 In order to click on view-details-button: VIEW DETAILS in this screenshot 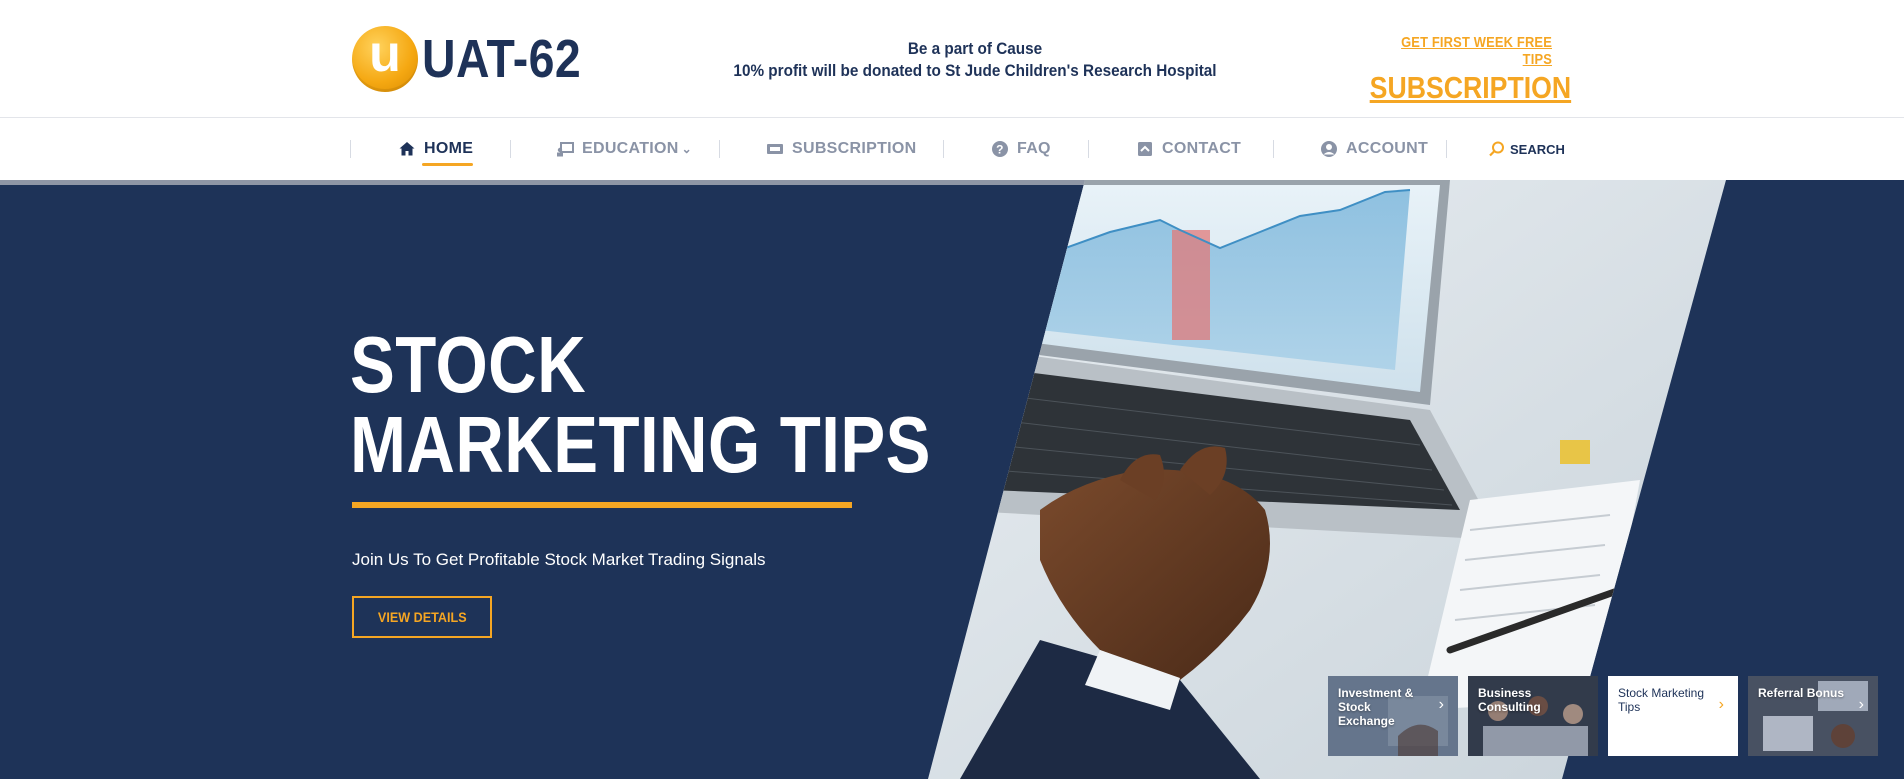, I will do `click(422, 617)`.